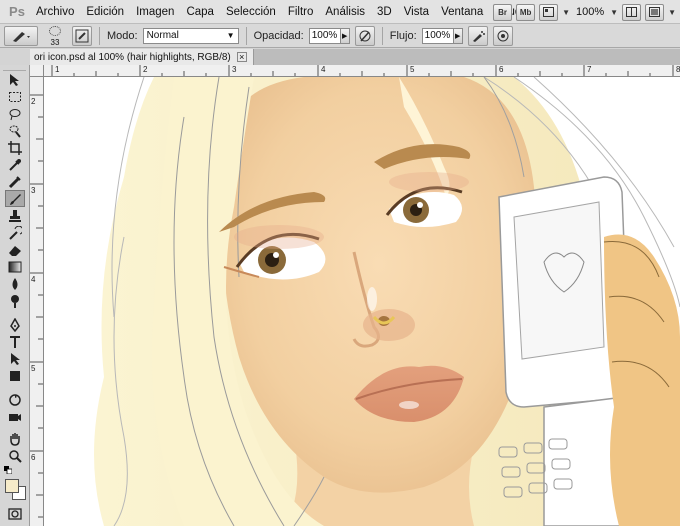 This screenshot has width=680, height=526. I want to click on vertical-ruler: 2 3 4 5 6, so click(37, 301).